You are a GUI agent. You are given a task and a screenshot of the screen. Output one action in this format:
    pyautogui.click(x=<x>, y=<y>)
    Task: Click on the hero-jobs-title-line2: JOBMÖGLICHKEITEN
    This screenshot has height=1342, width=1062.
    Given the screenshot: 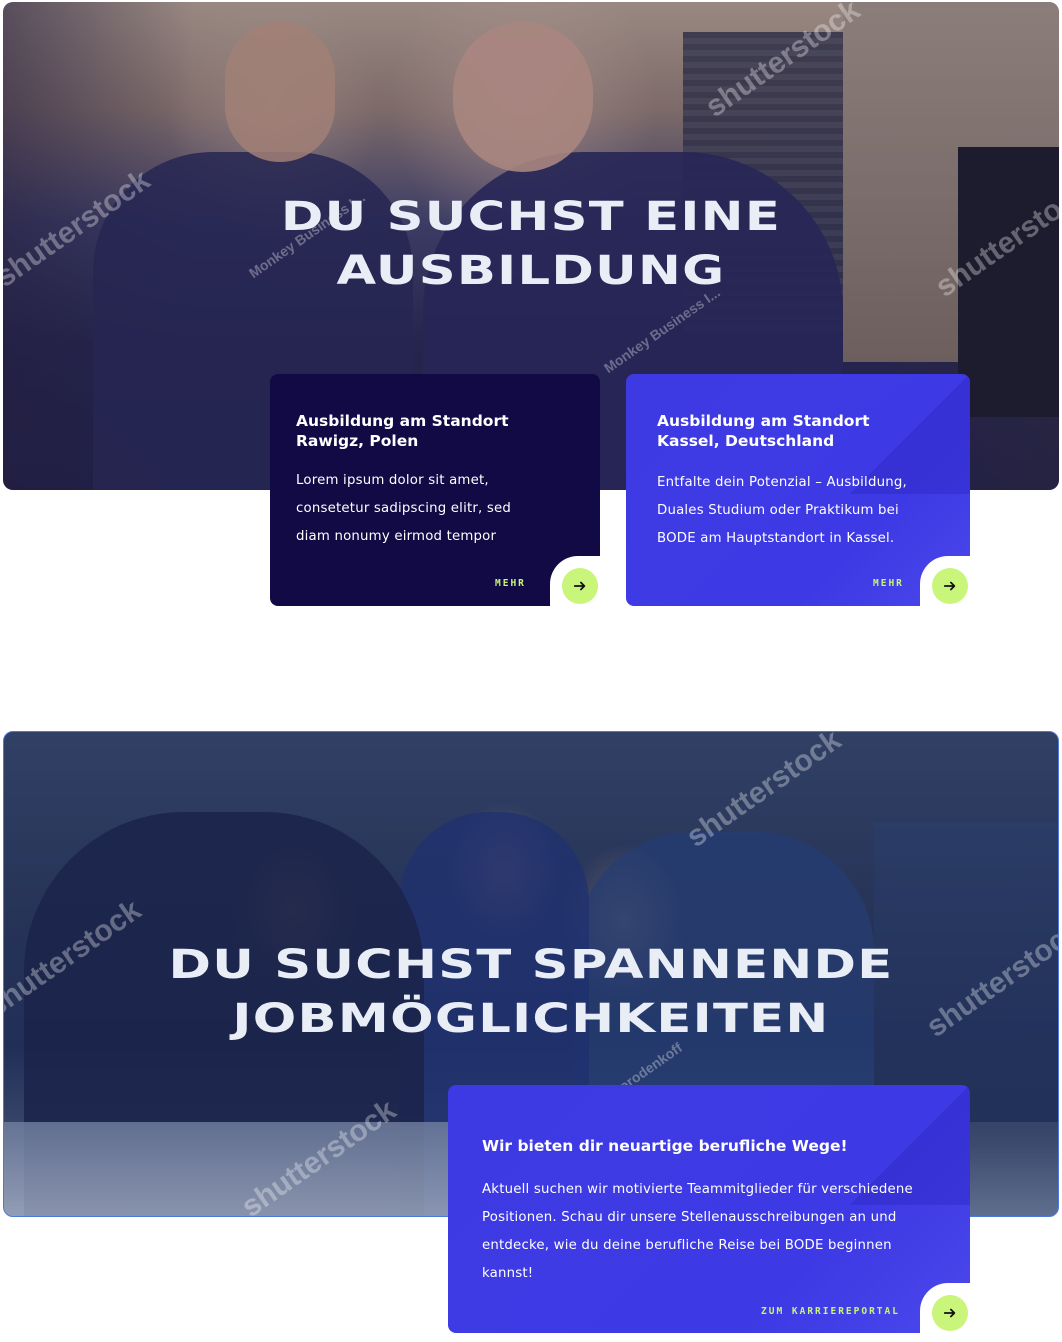 What is the action you would take?
    pyautogui.click(x=531, y=1019)
    